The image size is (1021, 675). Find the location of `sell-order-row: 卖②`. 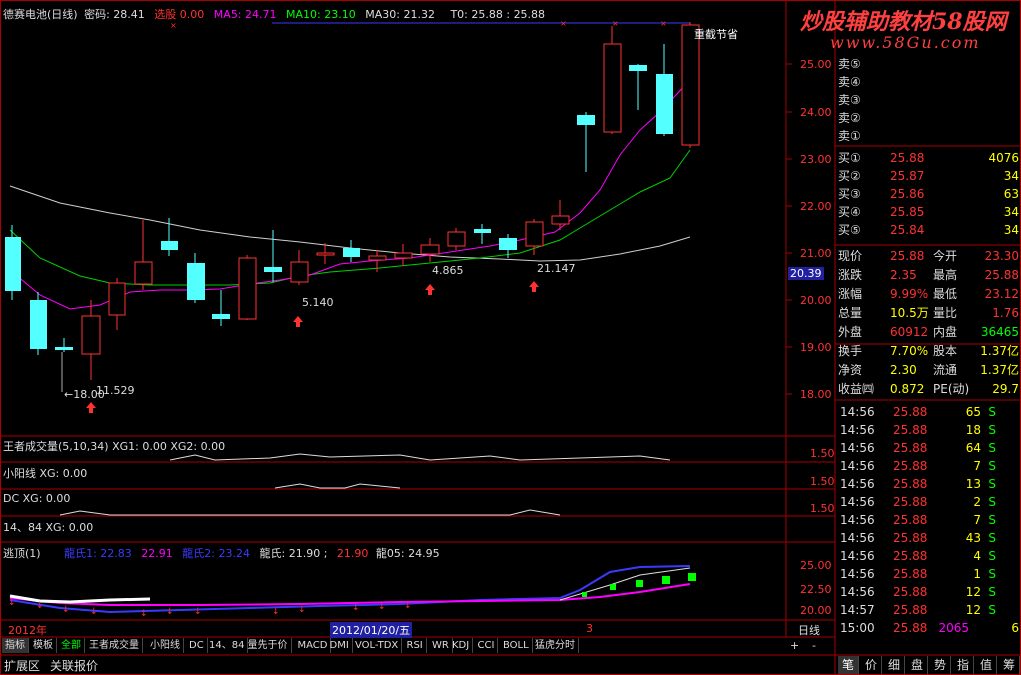

sell-order-row: 卖② is located at coordinates (929, 118).